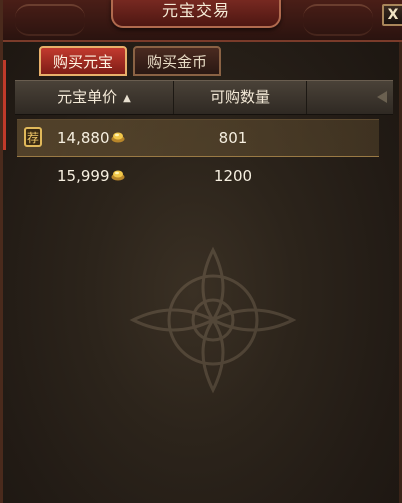 This screenshot has height=503, width=402. I want to click on row-price: 15,999, so click(83, 176).